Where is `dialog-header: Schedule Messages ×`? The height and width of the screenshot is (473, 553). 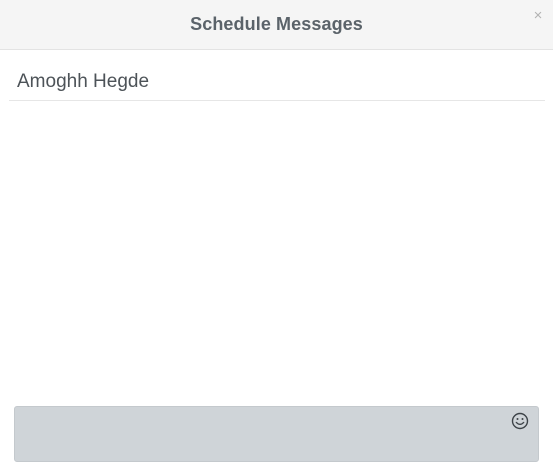
dialog-header: Schedule Messages × is located at coordinates (276, 25).